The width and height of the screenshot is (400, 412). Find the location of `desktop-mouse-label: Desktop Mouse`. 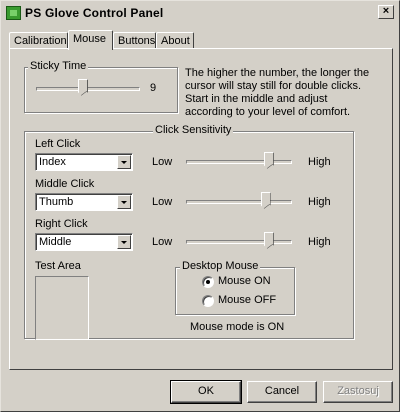

desktop-mouse-label: Desktop Mouse is located at coordinates (220, 266).